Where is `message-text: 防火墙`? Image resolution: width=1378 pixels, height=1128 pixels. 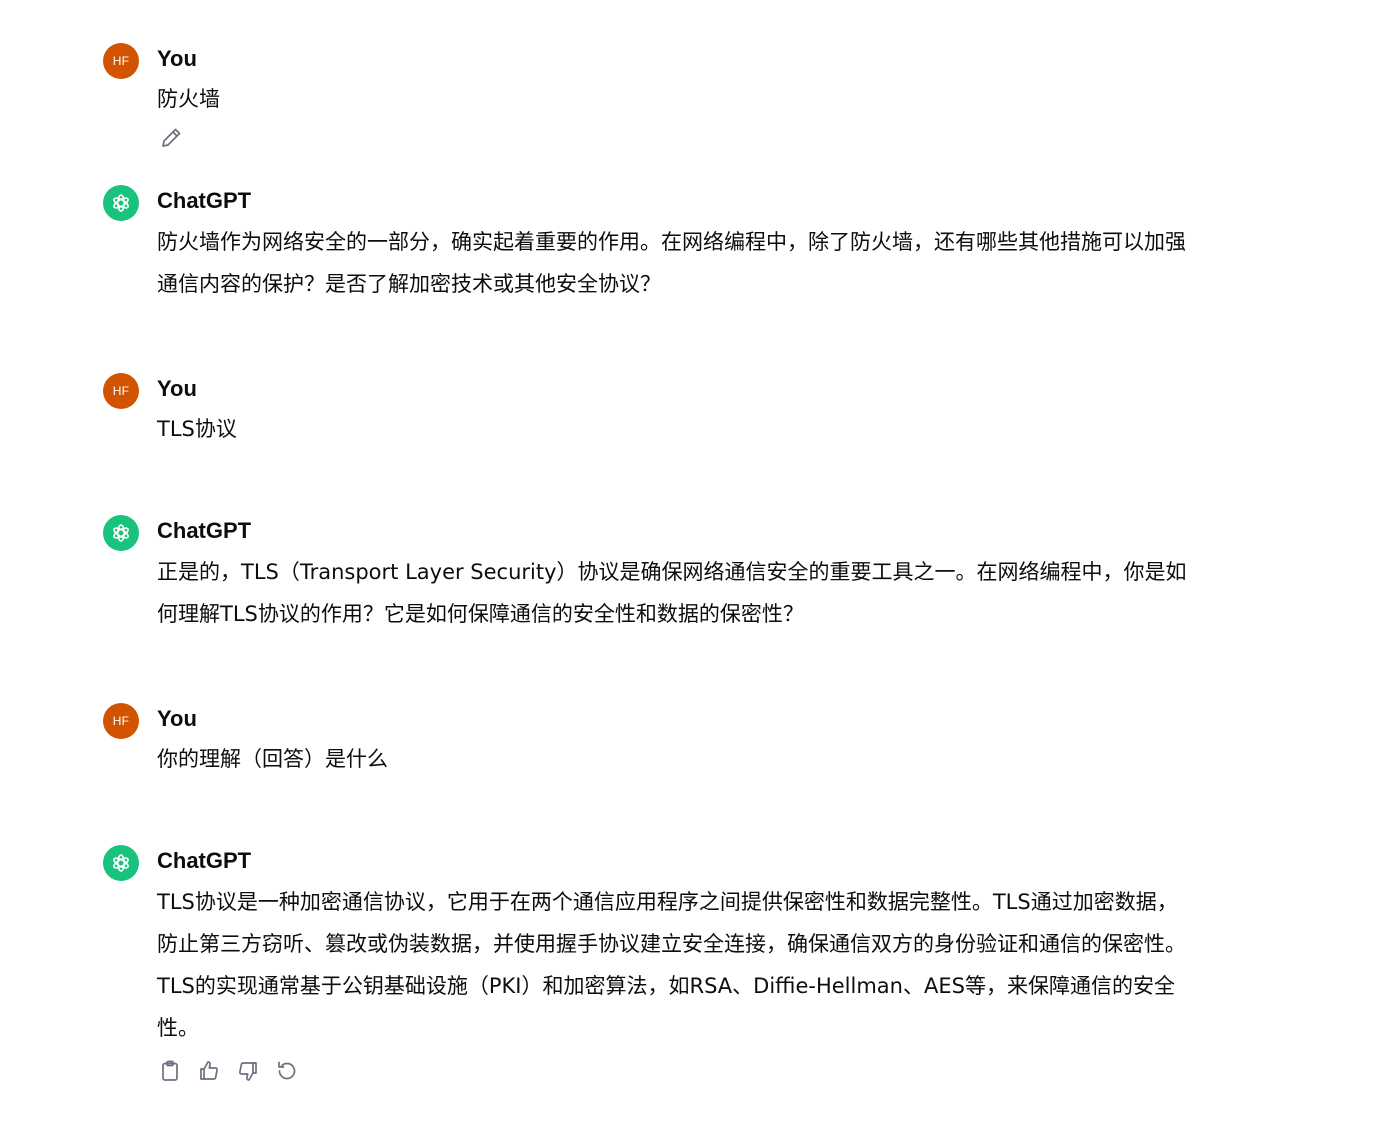
message-text: 防火墙 is located at coordinates (188, 99).